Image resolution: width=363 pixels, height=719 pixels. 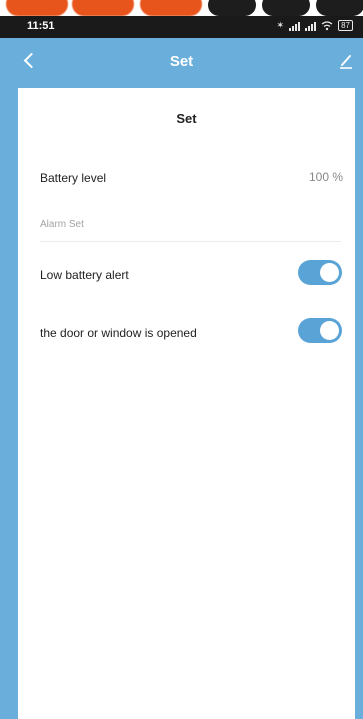 What do you see at coordinates (181, 27) in the screenshot?
I see `status-bar: 11:51 ✶ 87` at bounding box center [181, 27].